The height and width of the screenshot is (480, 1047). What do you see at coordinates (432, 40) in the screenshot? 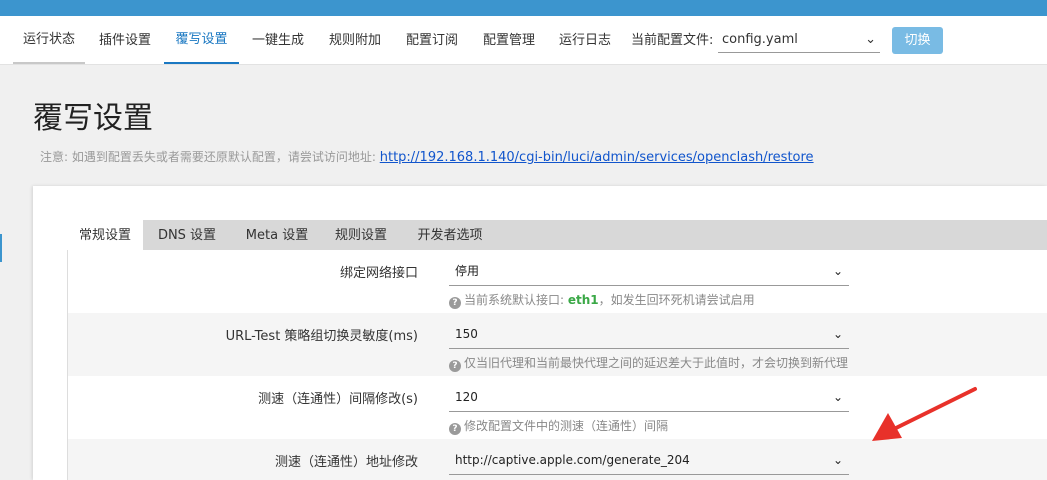
I see `nav-tab-config-subscription: 配置订阅` at bounding box center [432, 40].